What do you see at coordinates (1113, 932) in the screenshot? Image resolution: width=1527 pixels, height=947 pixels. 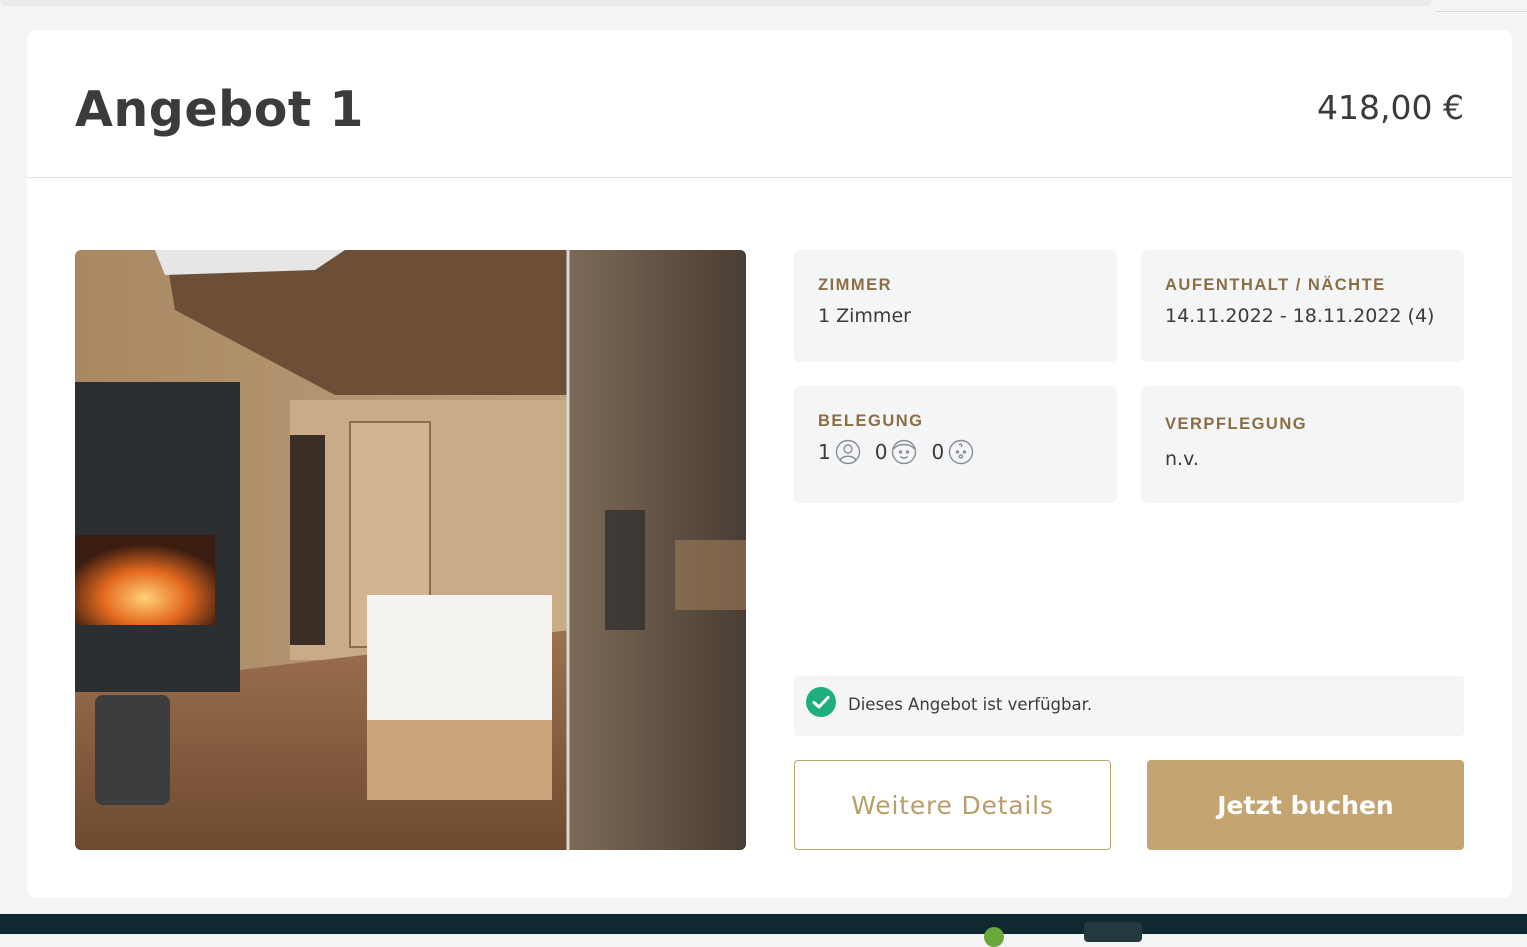 I see `footer-chip` at bounding box center [1113, 932].